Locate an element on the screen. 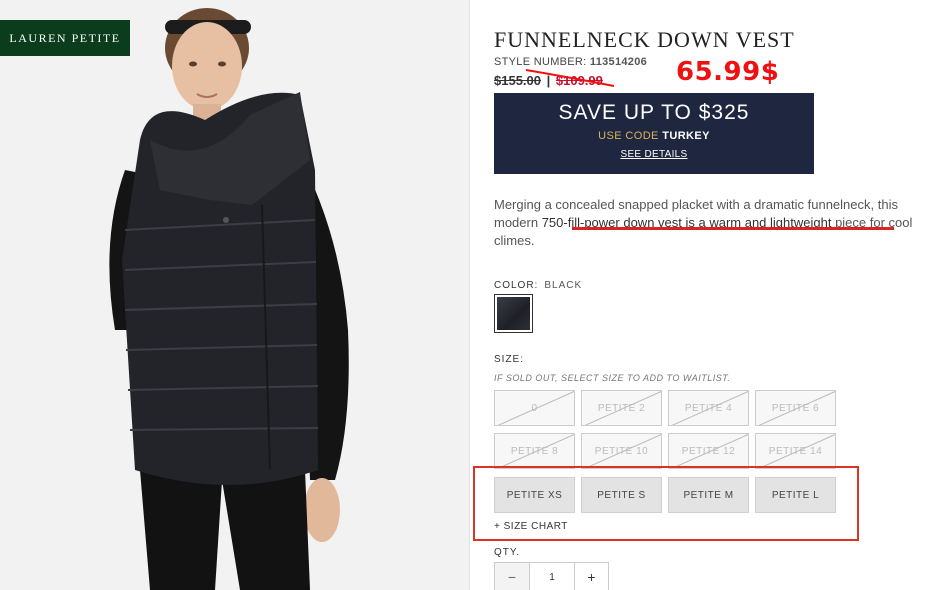 The width and height of the screenshot is (938, 590). size-option-button: PETITE 10 is located at coordinates (621, 451).